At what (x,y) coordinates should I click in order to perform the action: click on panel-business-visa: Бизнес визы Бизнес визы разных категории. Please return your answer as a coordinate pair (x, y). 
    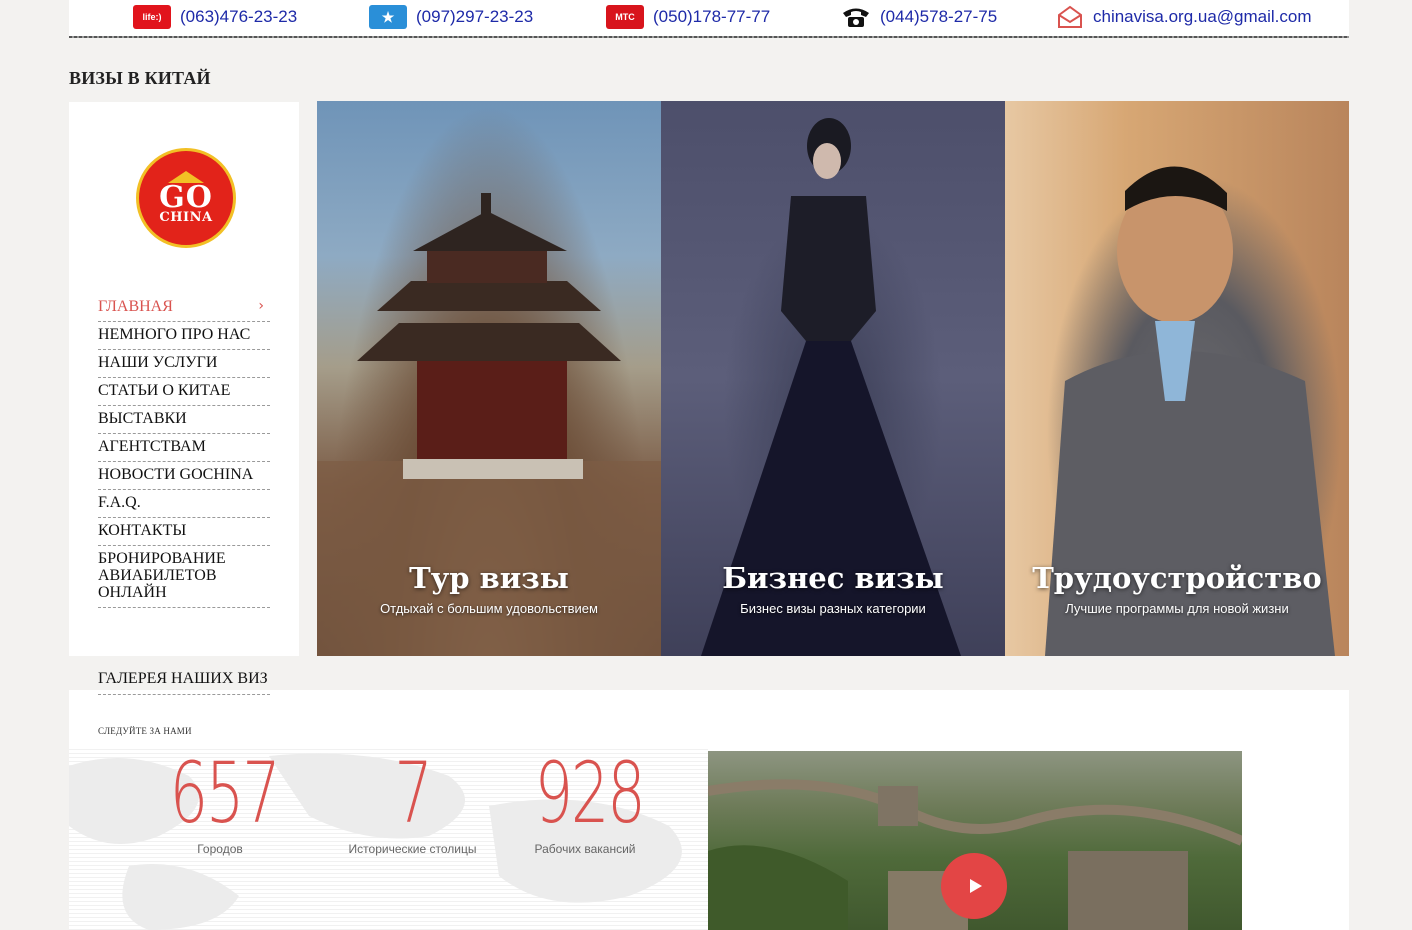
    Looking at the image, I should click on (833, 378).